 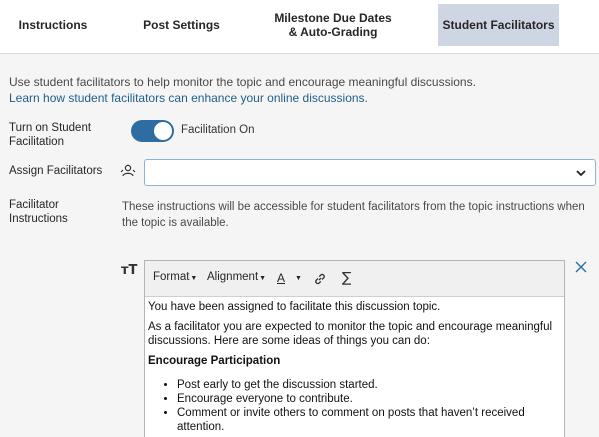 I want to click on format-label: Format, so click(x=171, y=277).